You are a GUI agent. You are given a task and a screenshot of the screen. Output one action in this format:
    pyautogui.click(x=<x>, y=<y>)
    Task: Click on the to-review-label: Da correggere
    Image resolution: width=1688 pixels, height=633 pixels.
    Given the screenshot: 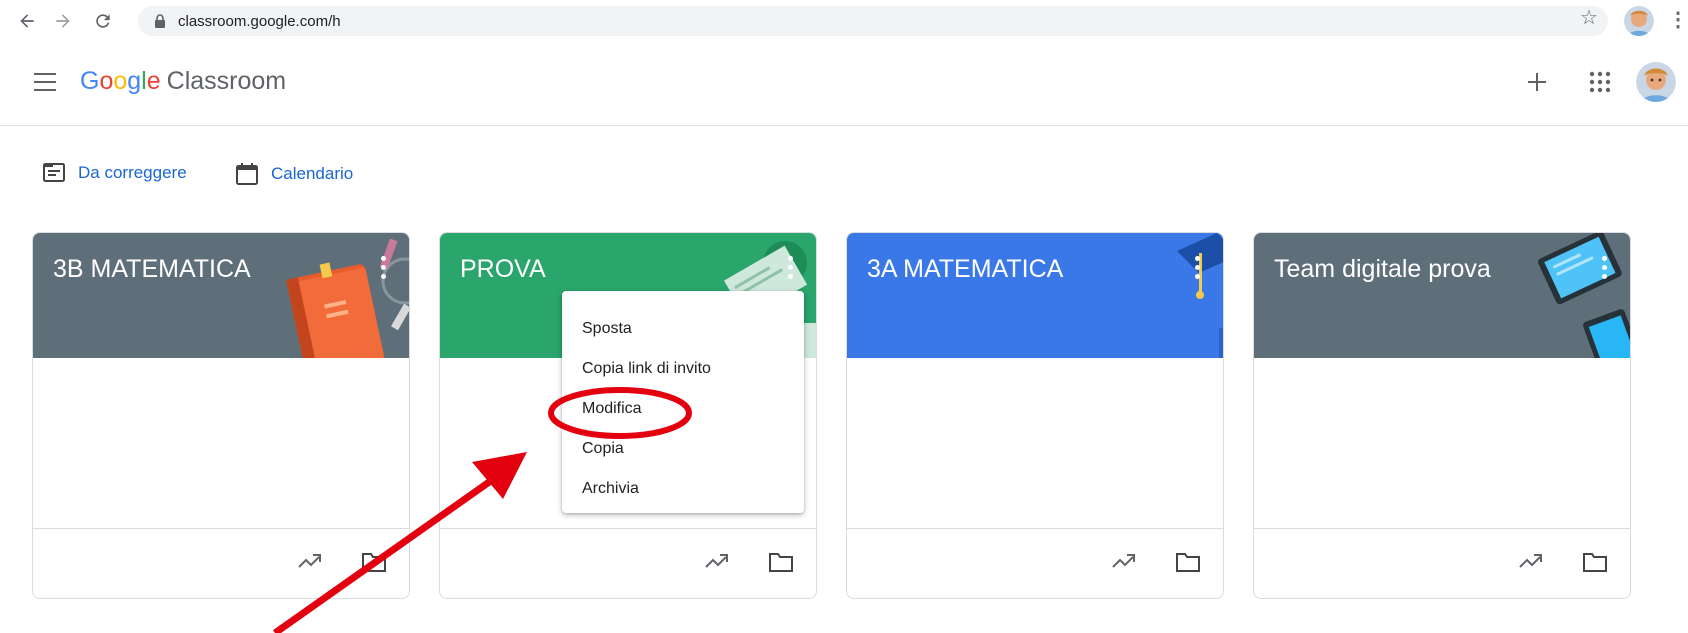 What is the action you would take?
    pyautogui.click(x=132, y=172)
    